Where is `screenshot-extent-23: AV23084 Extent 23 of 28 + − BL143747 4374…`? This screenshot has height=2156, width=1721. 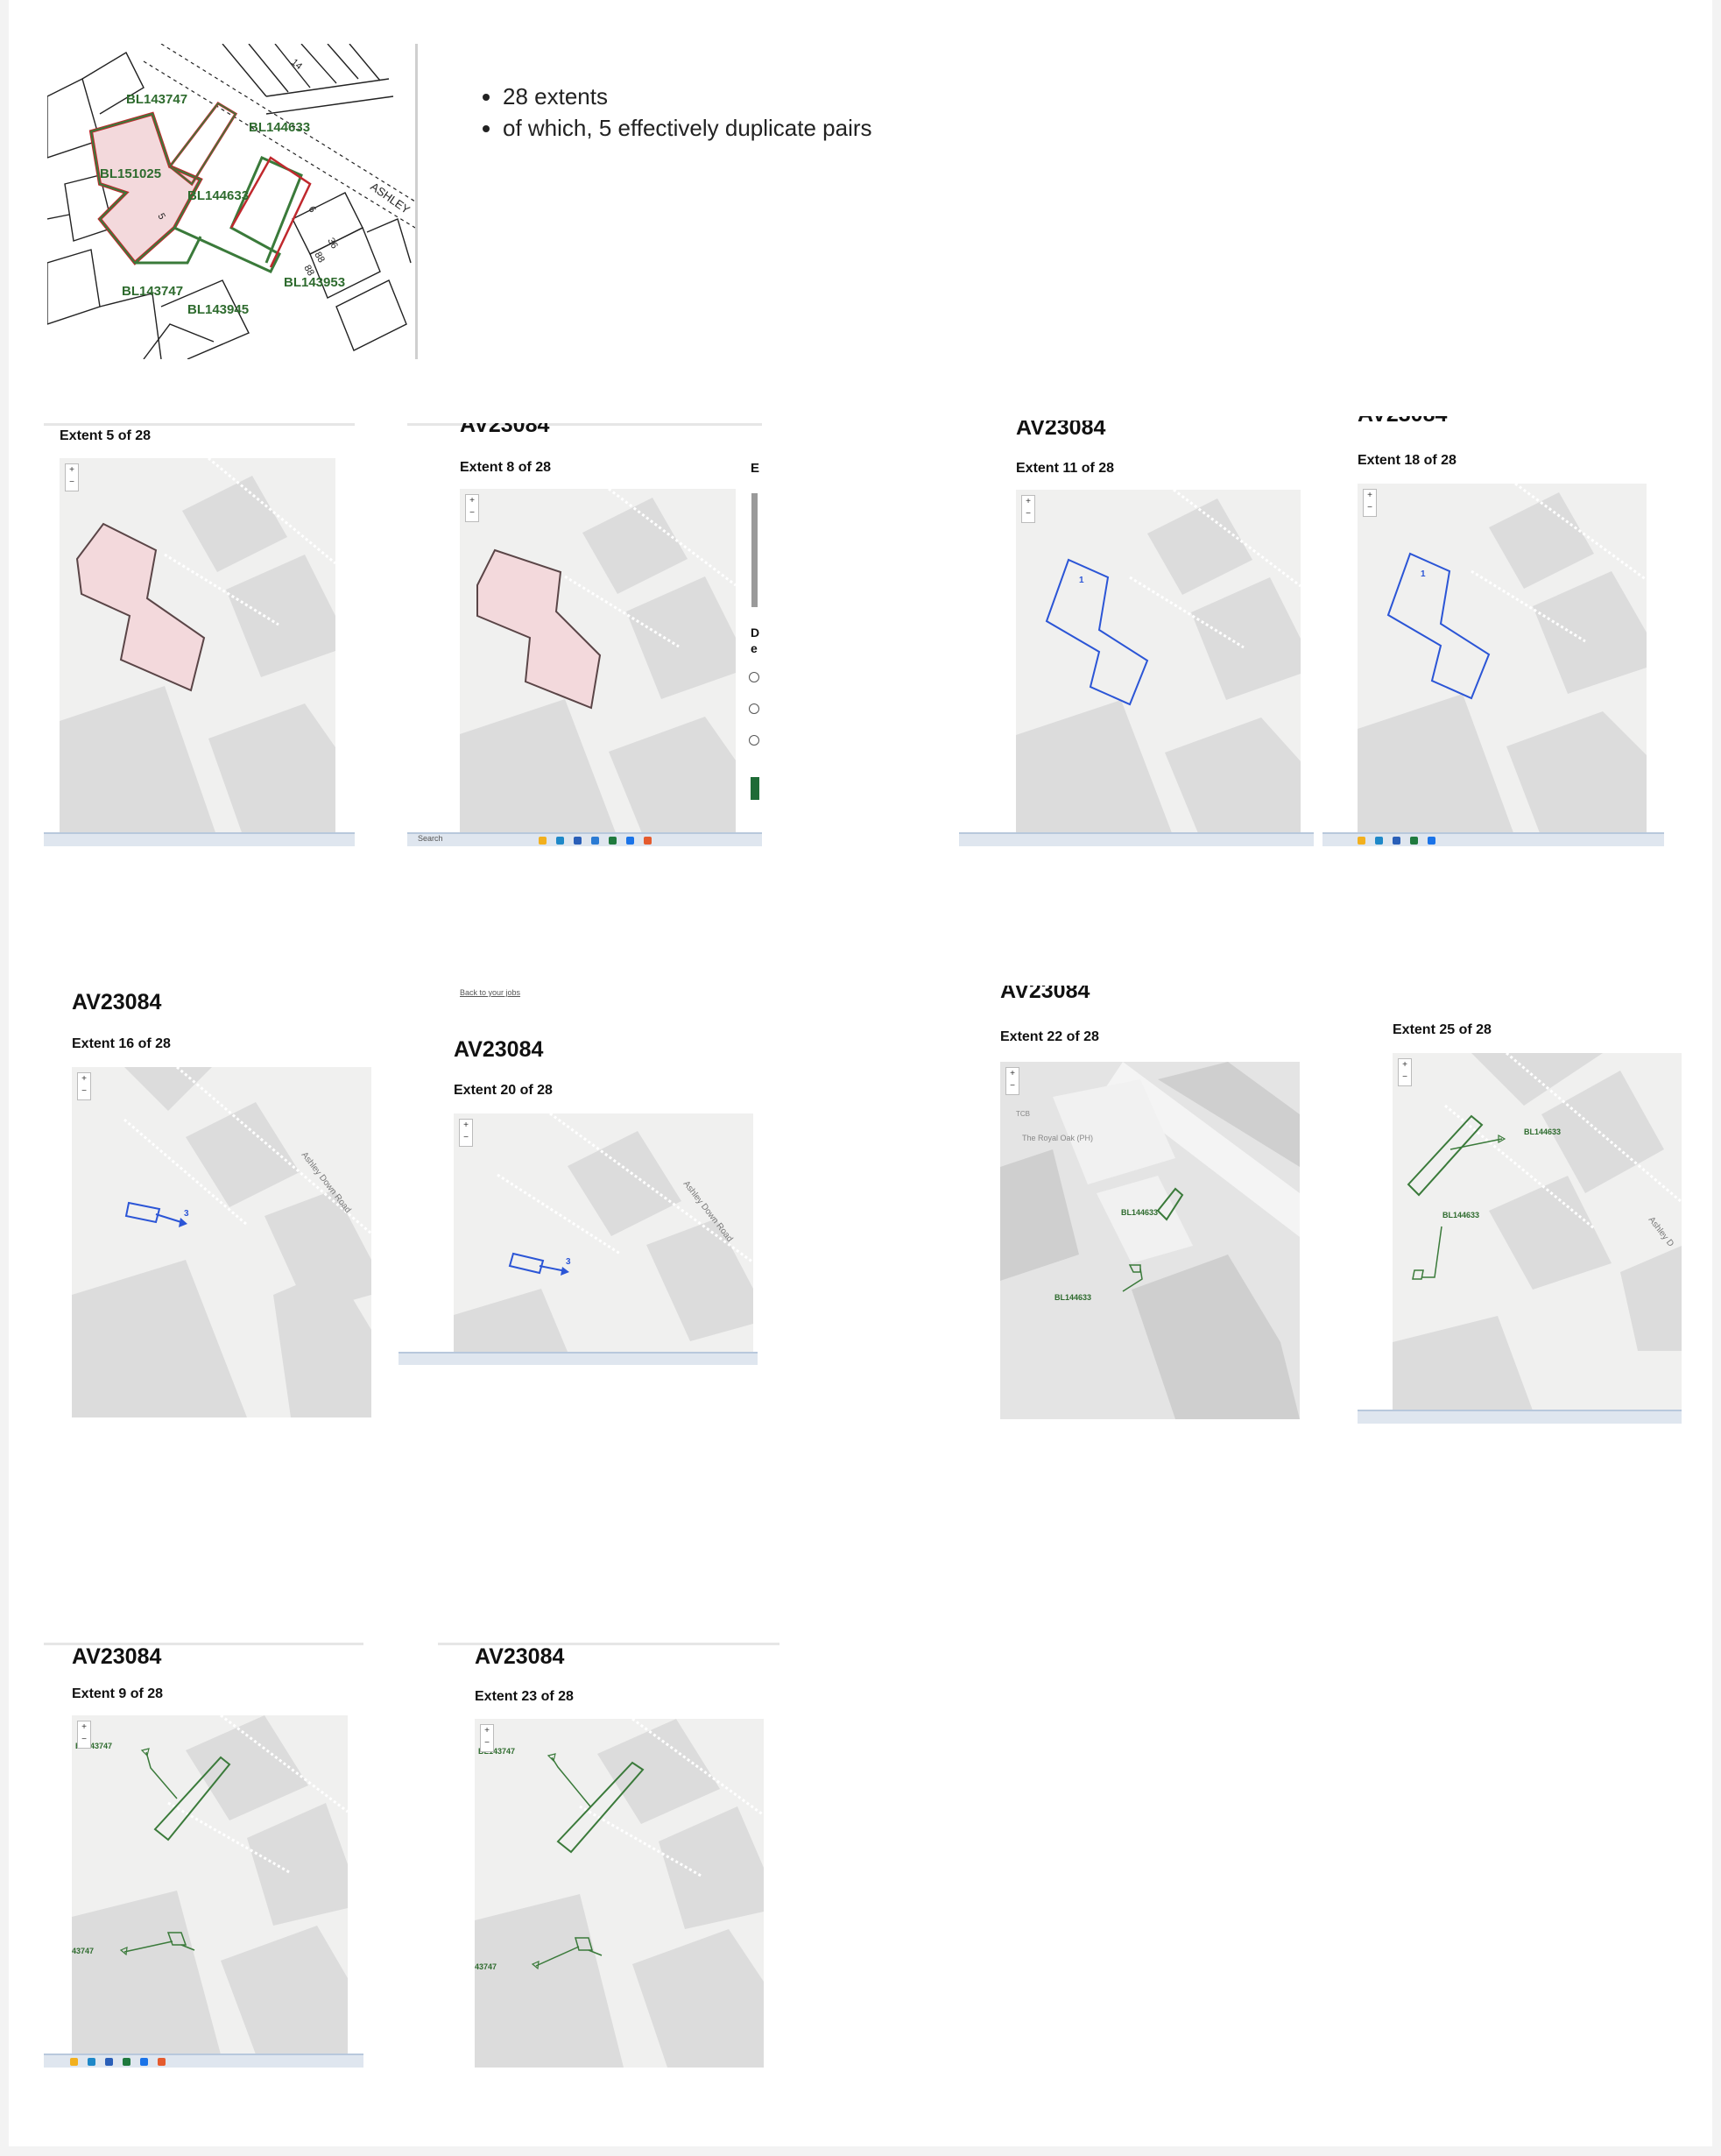
screenshot-extent-23: AV23084 Extent 23 of 28 + − BL143747 4374… is located at coordinates (608, 1856).